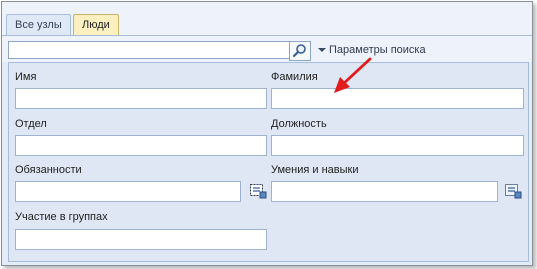 The height and width of the screenshot is (269, 537). What do you see at coordinates (397, 98) in the screenshot?
I see `last-name-field` at bounding box center [397, 98].